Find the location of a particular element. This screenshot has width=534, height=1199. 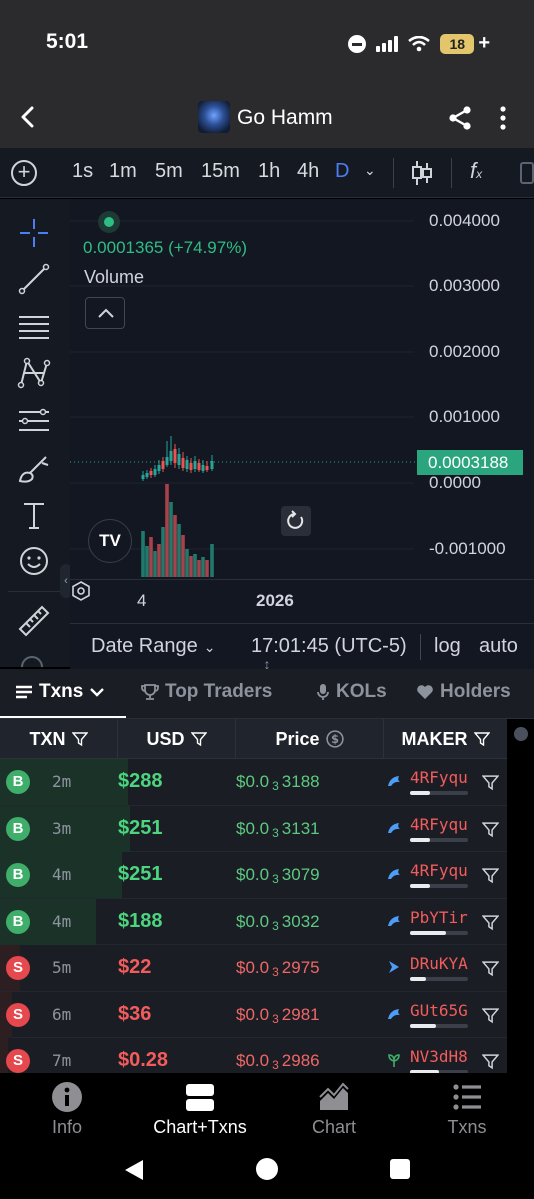

text-icon is located at coordinates (34, 515).